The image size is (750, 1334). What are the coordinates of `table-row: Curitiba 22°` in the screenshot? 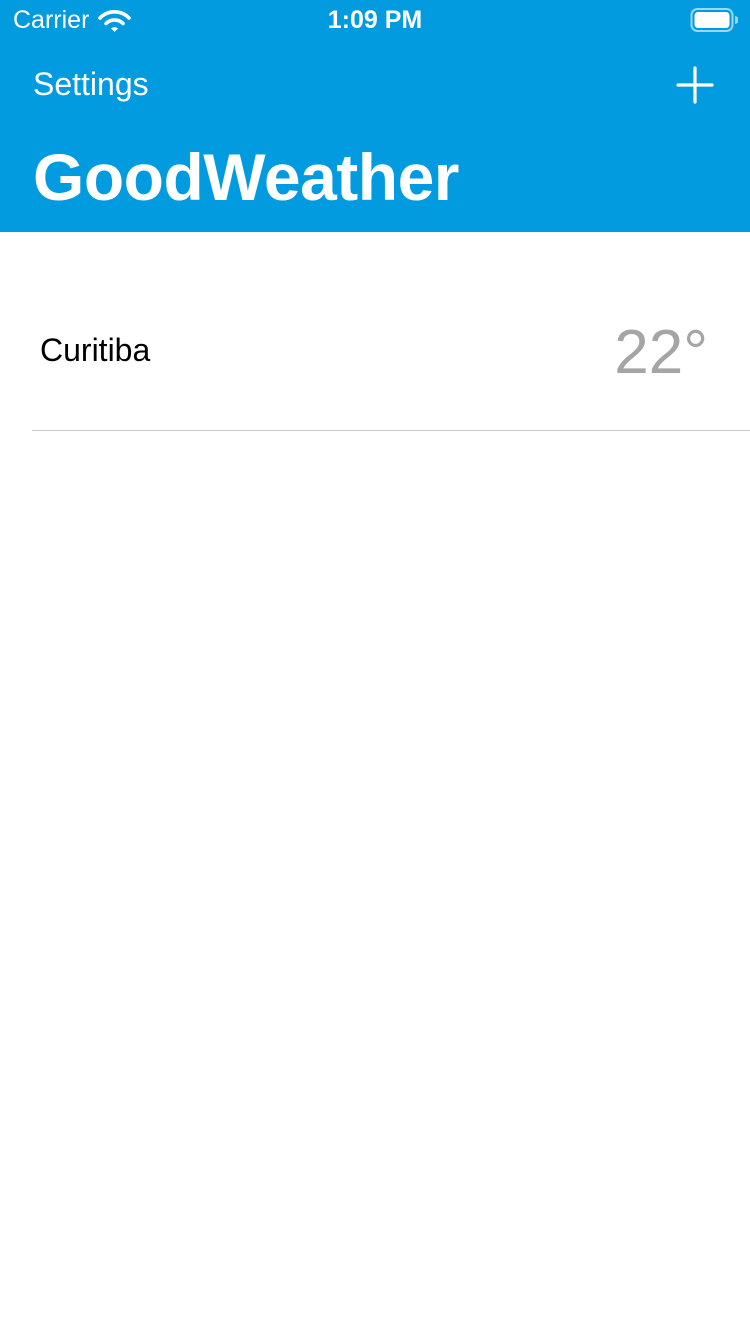 It's located at (375, 331).